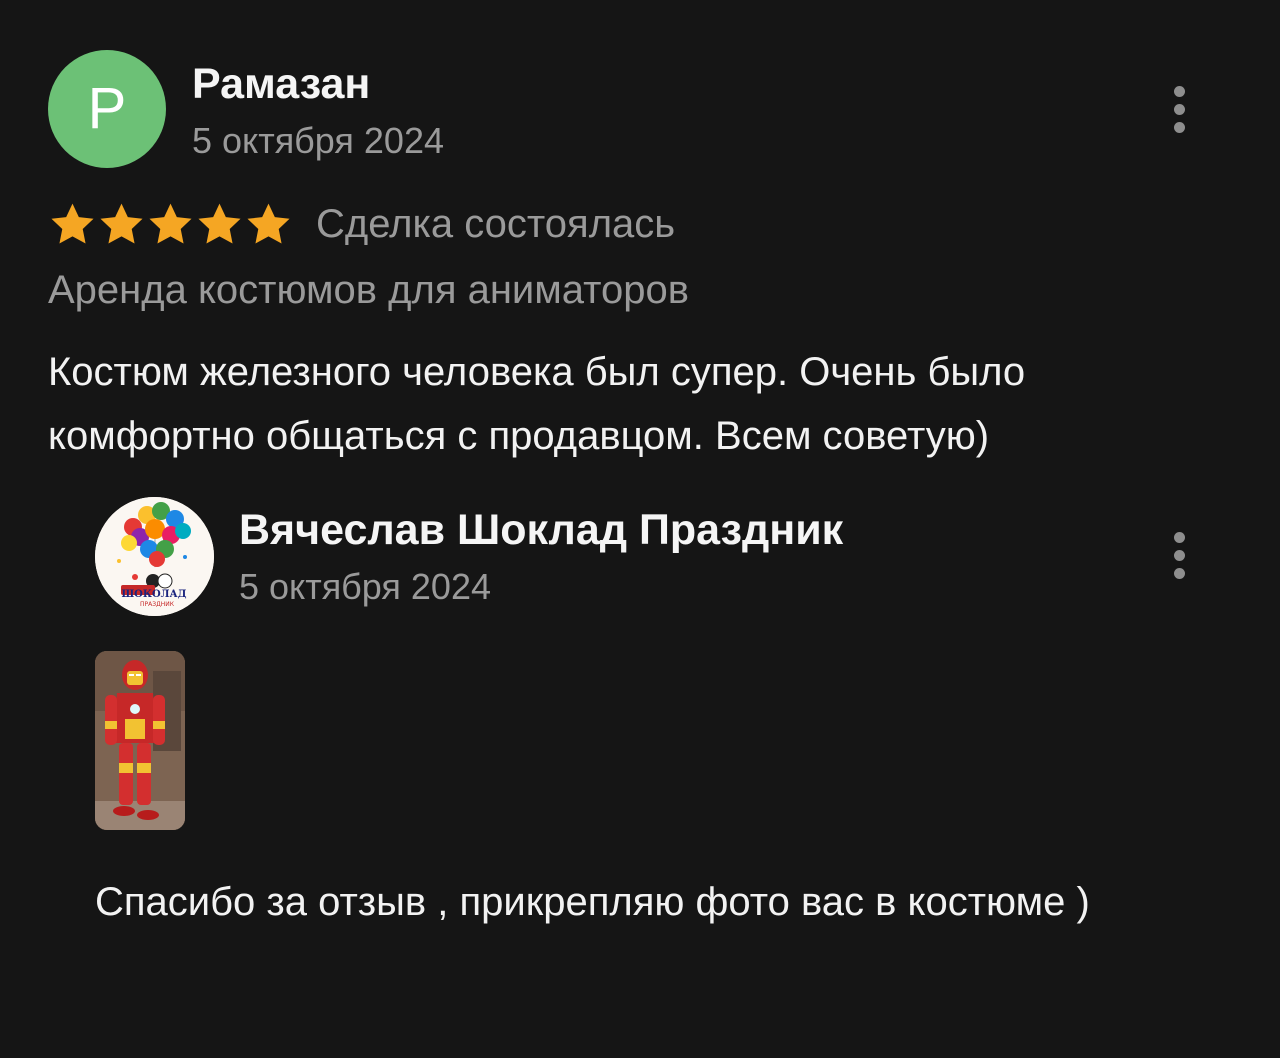 This screenshot has width=1280, height=1058. What do you see at coordinates (107, 109) in the screenshot?
I see `author-avatar: Р` at bounding box center [107, 109].